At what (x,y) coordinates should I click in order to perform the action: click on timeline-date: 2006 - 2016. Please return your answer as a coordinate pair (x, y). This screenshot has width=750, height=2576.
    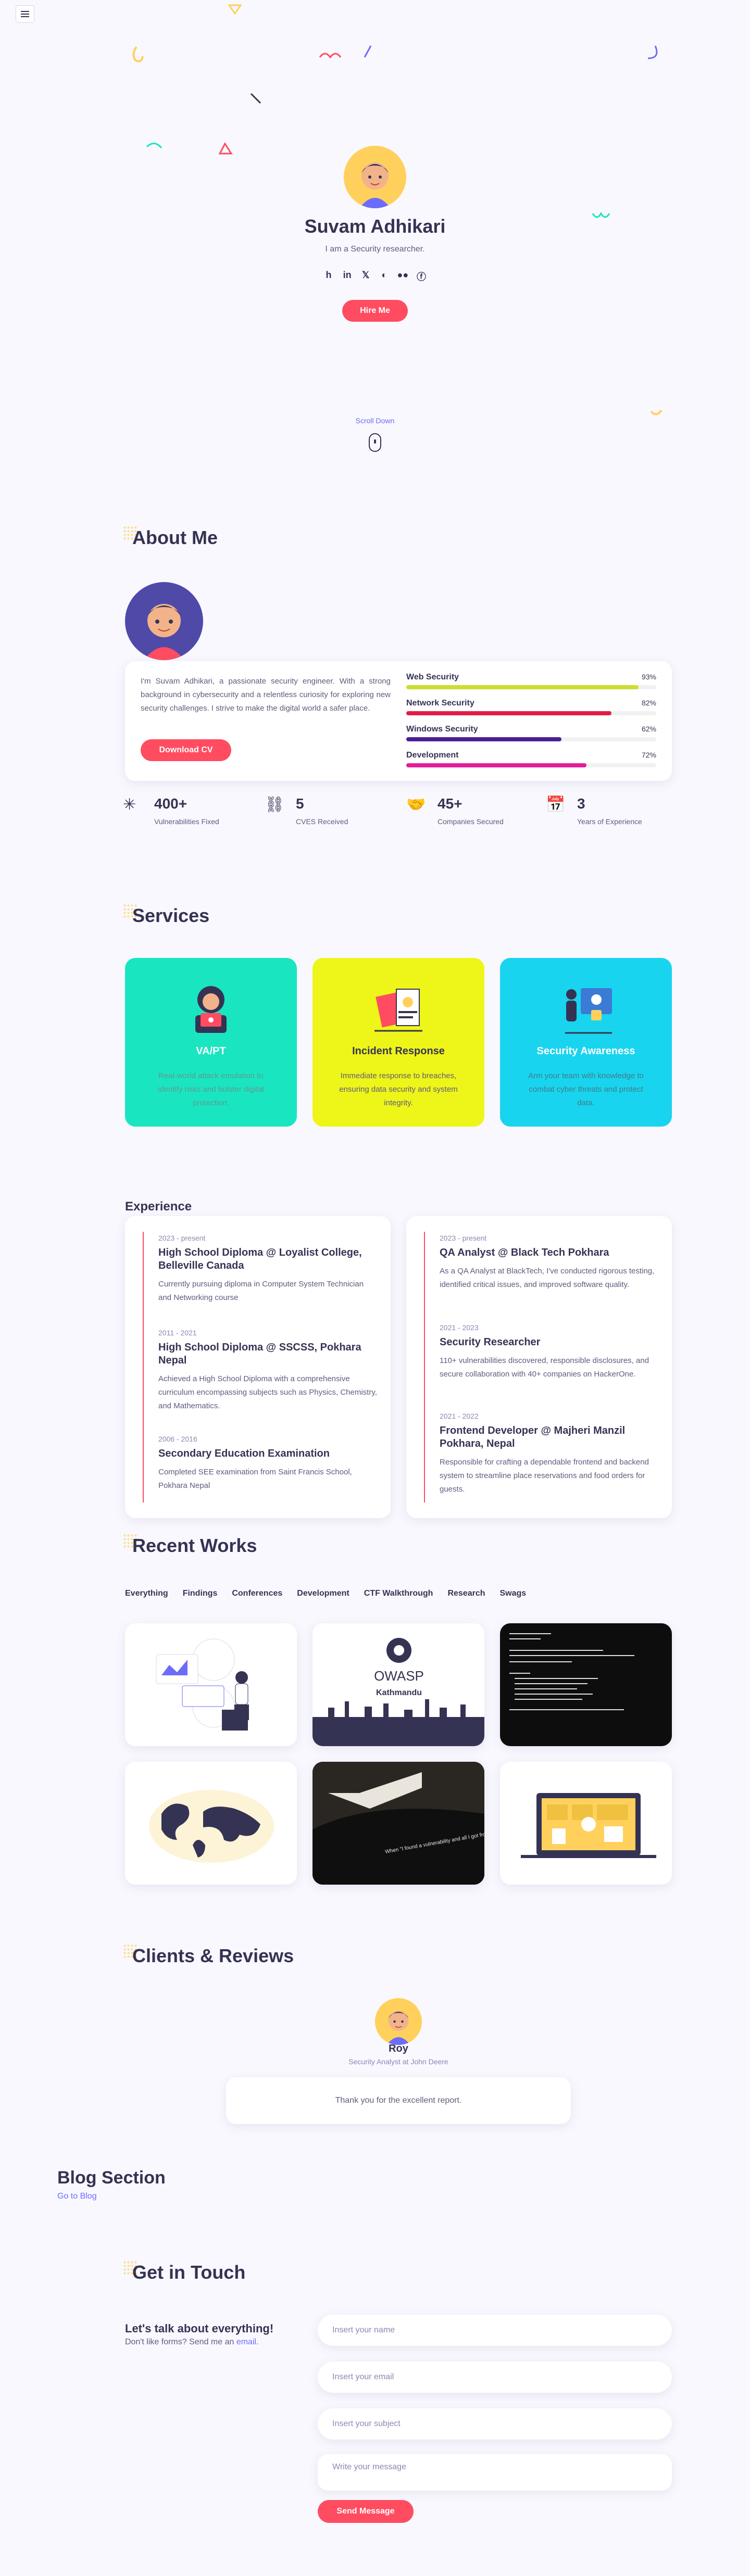
    Looking at the image, I should click on (178, 1439).